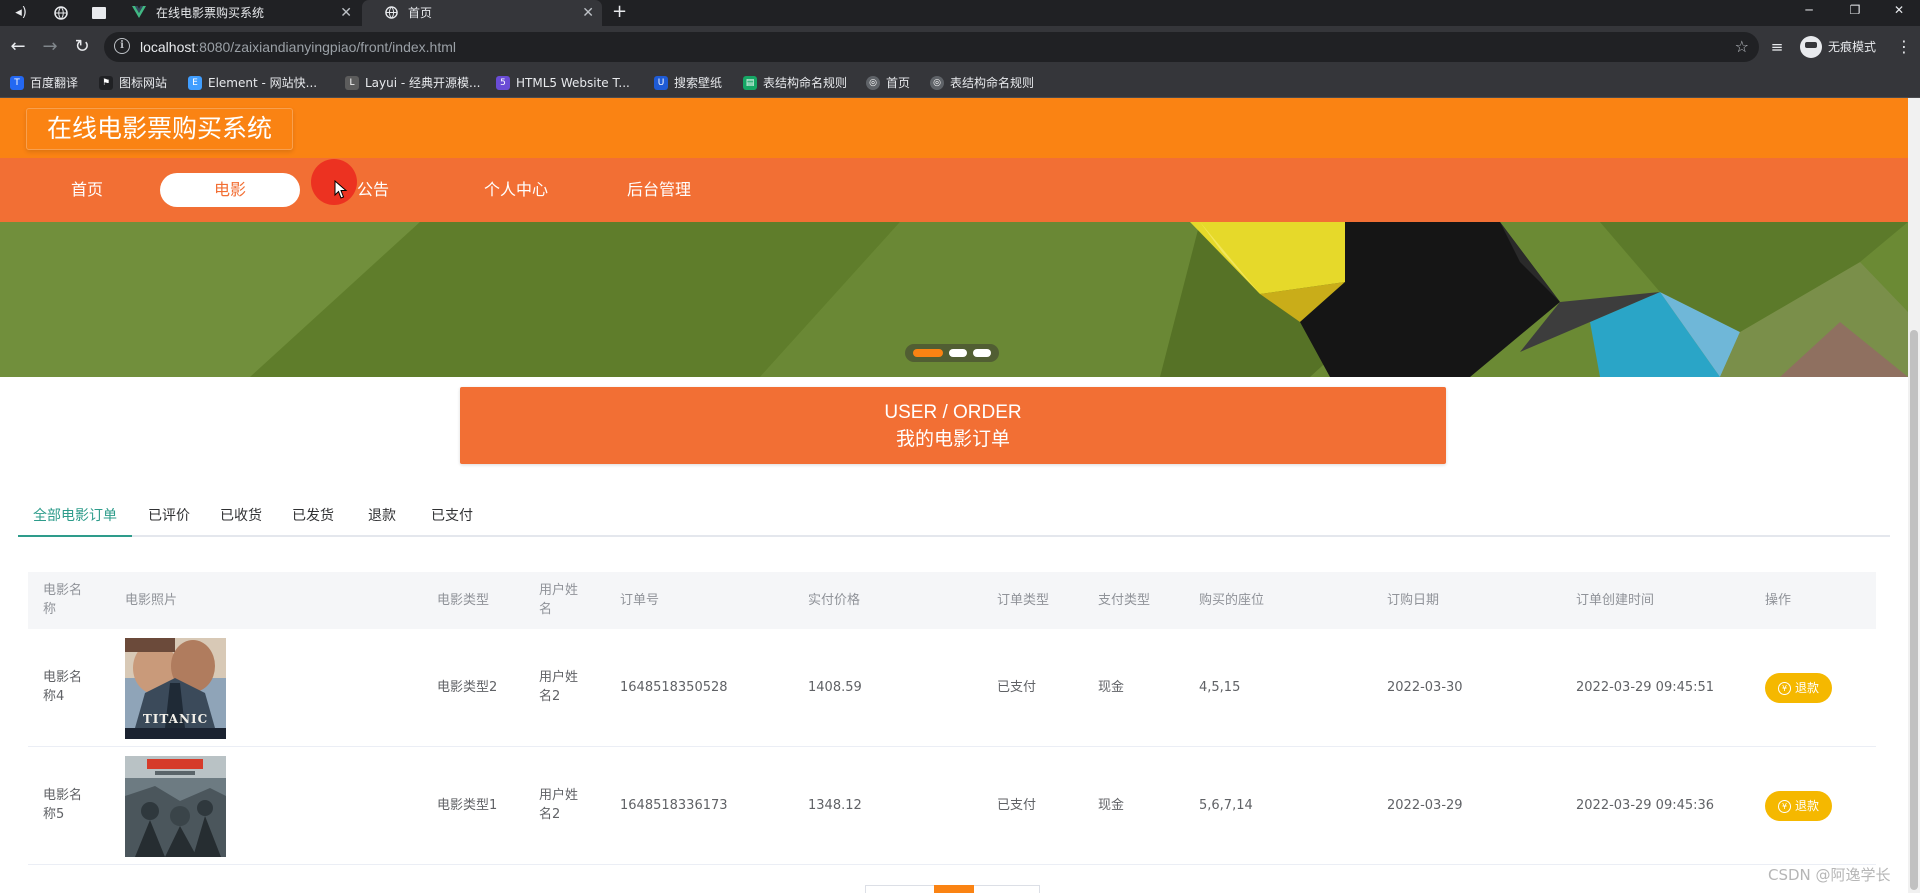  Describe the element at coordinates (1914, 610) in the screenshot. I see `scrollbar-thumb` at that location.